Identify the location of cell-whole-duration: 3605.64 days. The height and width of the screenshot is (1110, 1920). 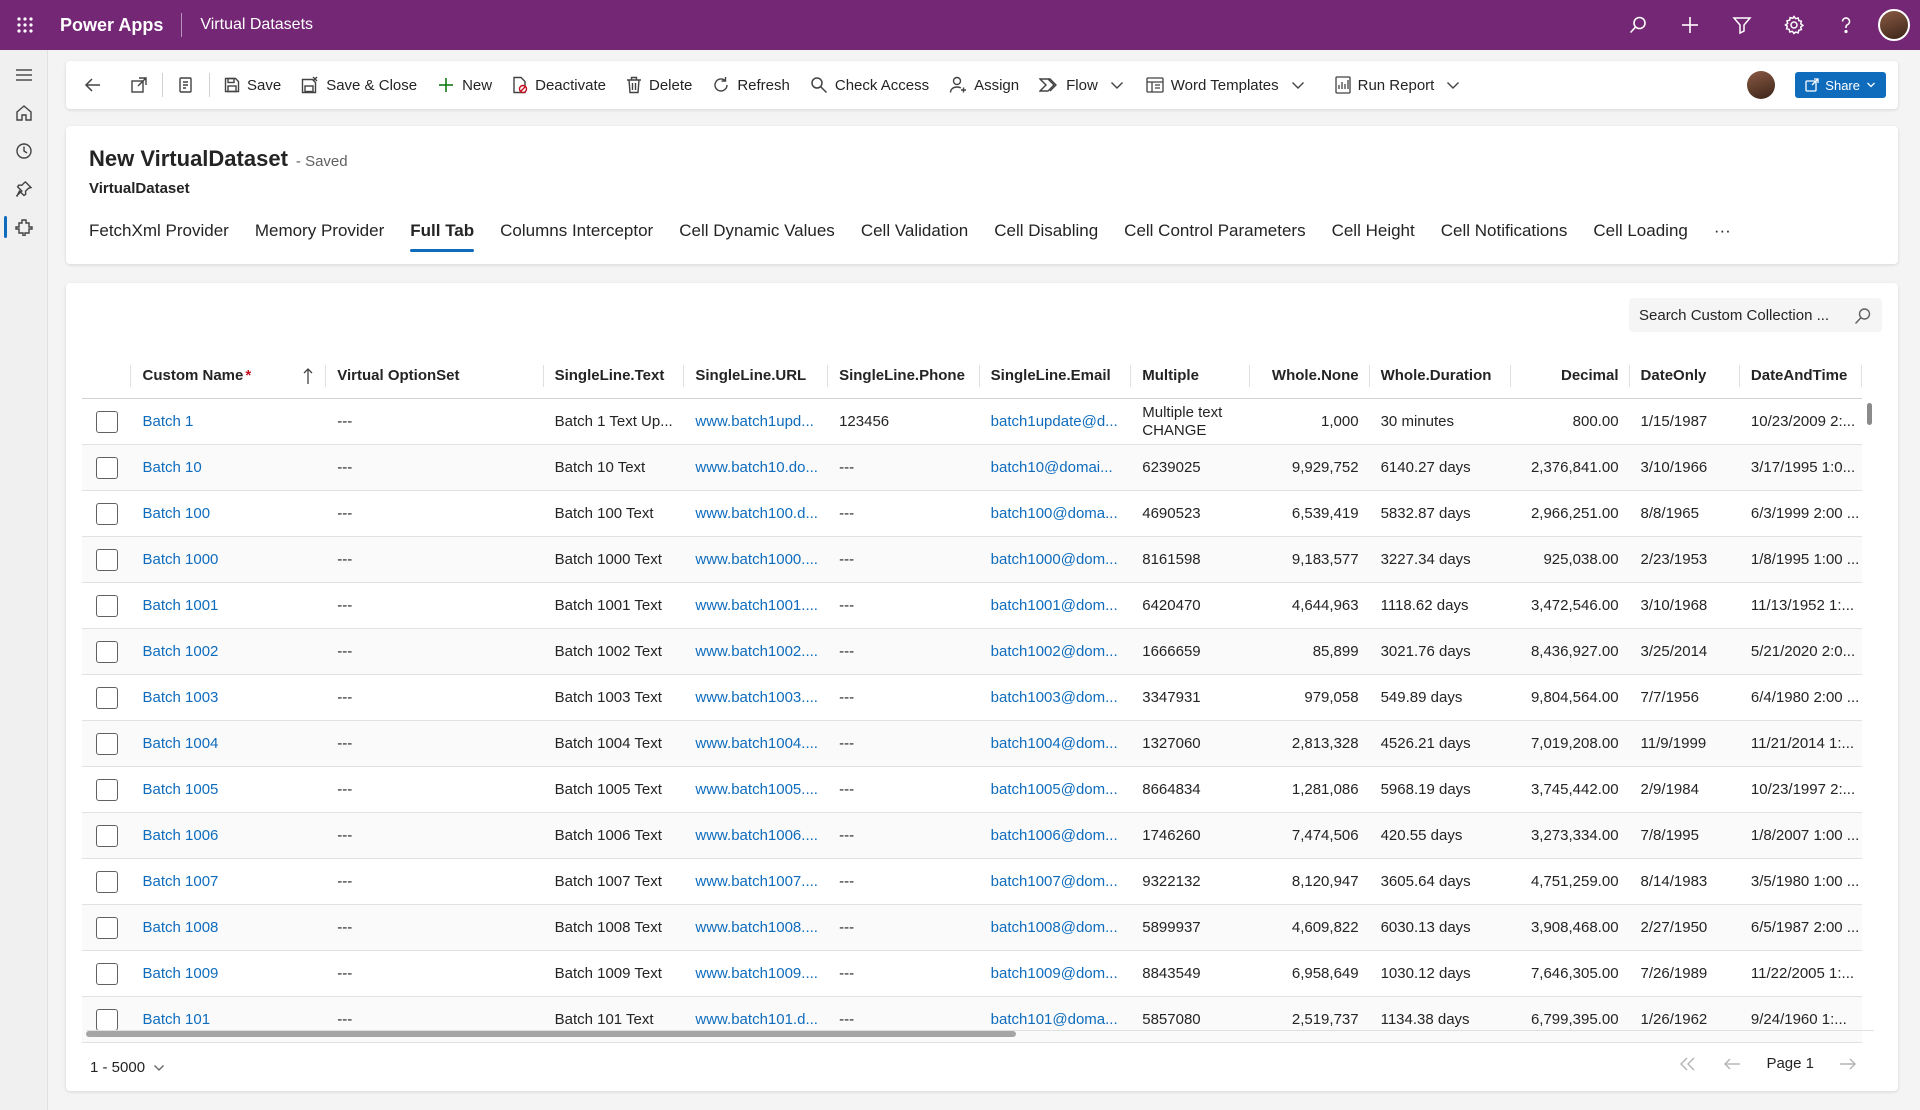
(1441, 881).